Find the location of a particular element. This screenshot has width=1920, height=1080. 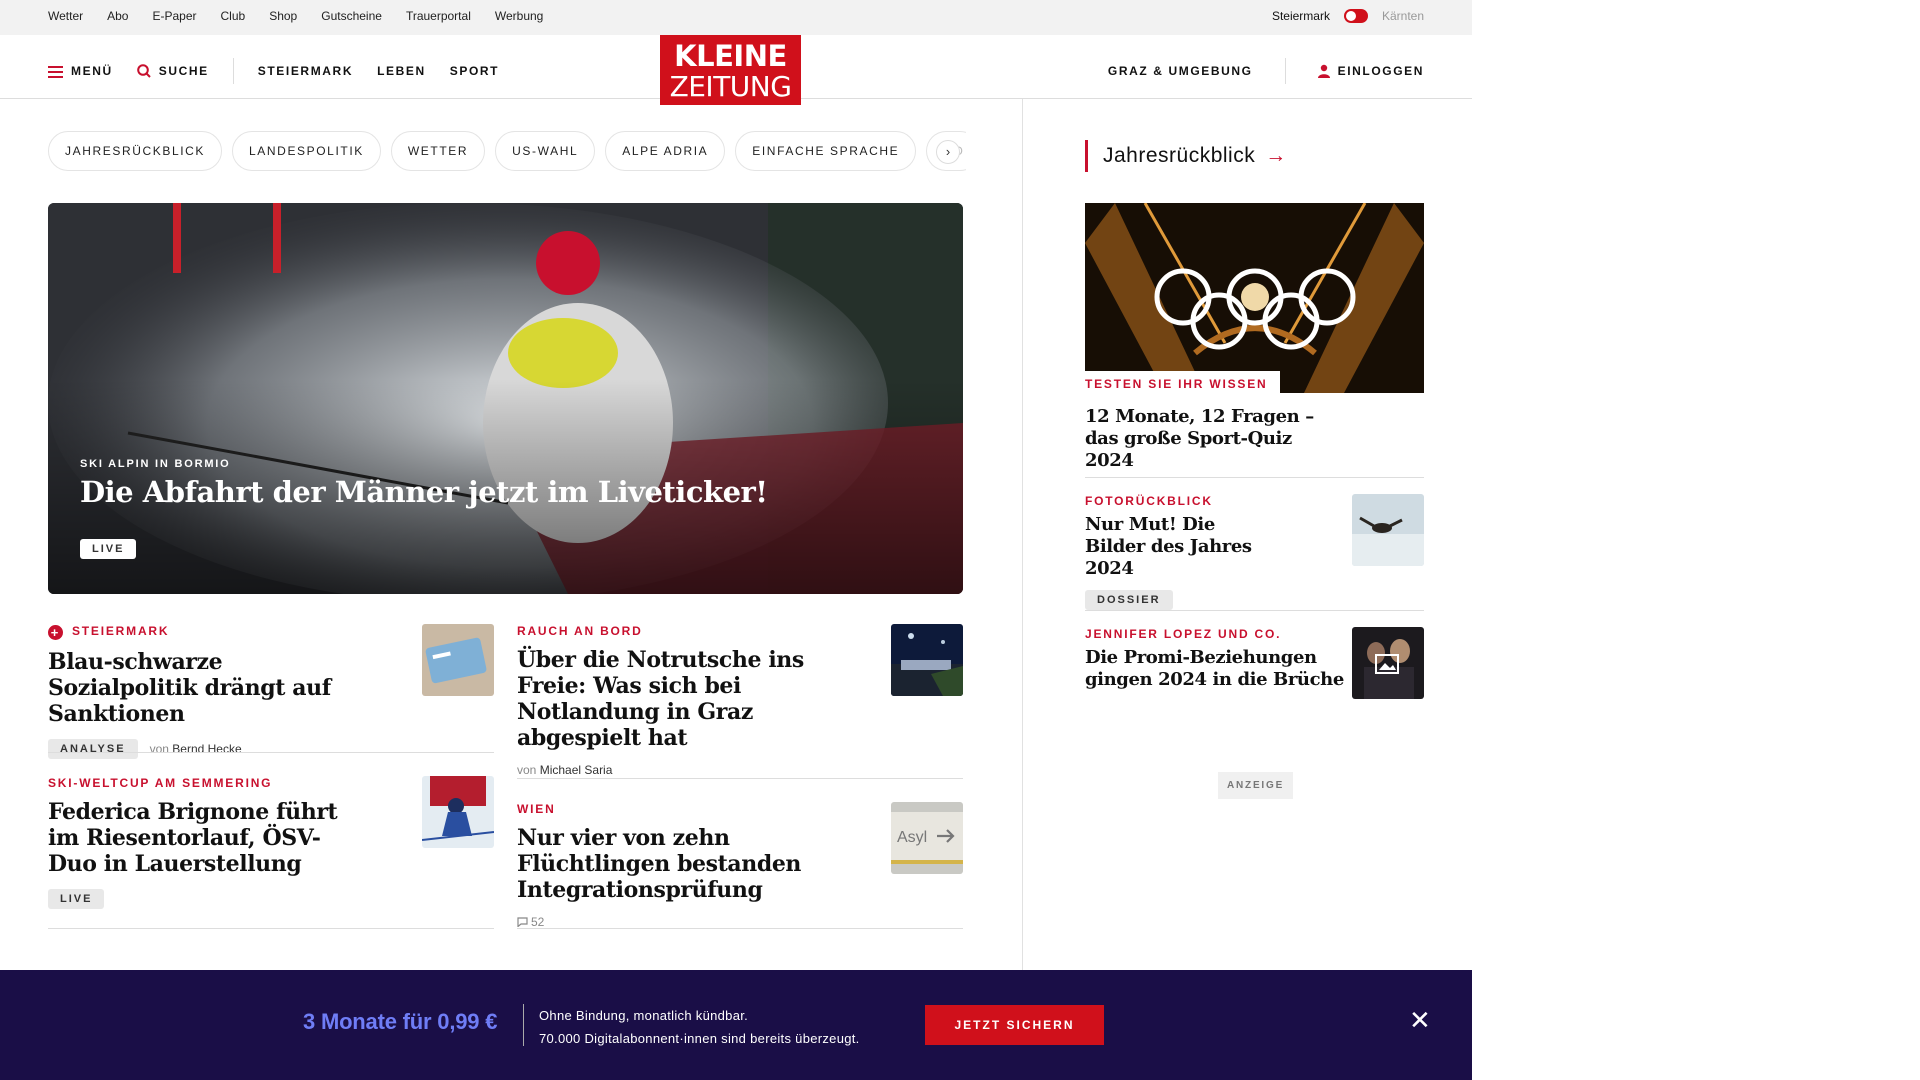

sidebar-title-text: Jahresrückblick is located at coordinates (1179, 155).